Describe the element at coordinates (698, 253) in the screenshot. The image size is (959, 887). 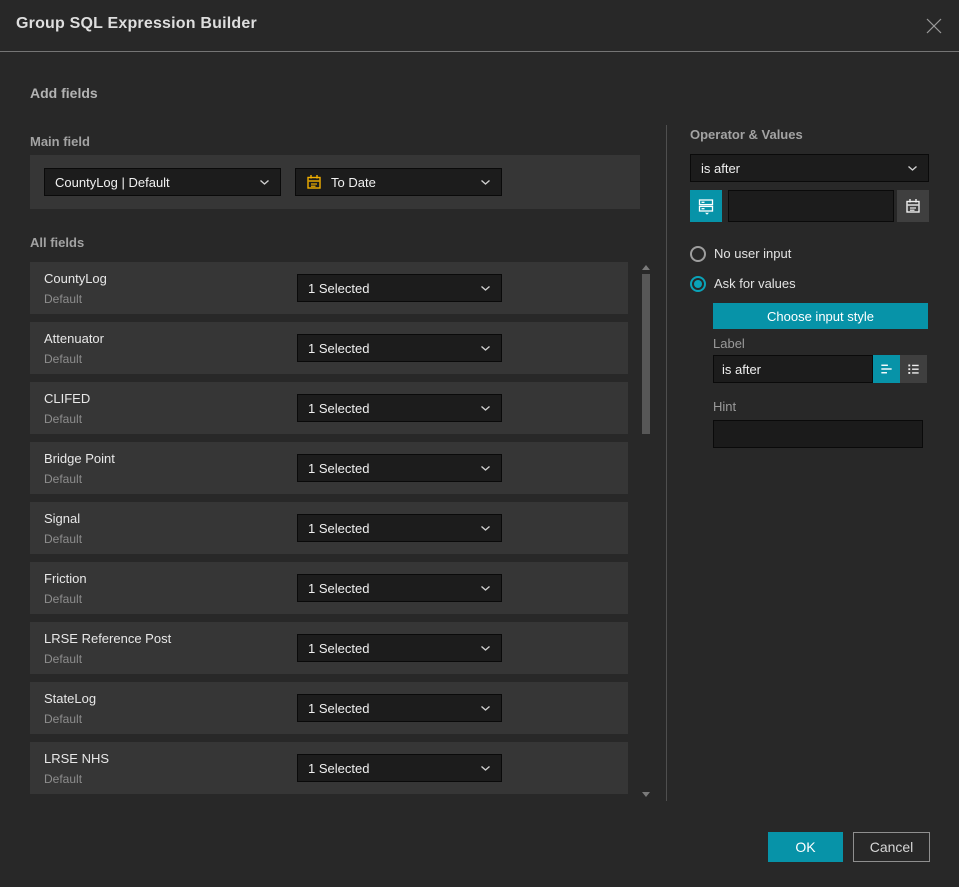
I see `radio-circle-icon` at that location.